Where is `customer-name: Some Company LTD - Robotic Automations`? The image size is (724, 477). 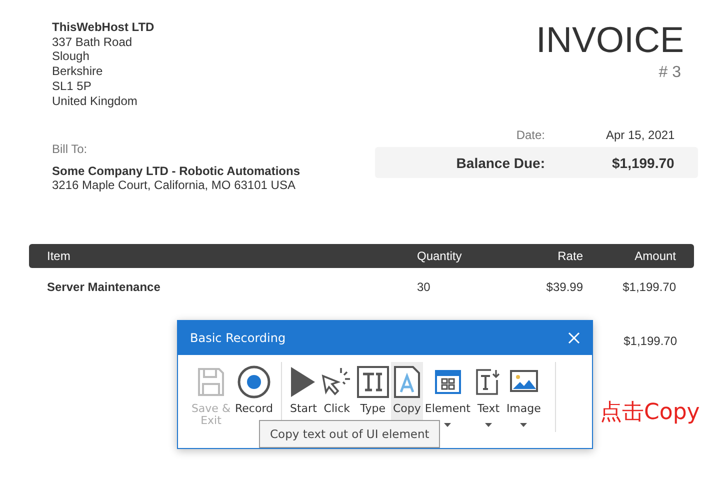
customer-name: Some Company LTD - Robotic Automations is located at coordinates (176, 171).